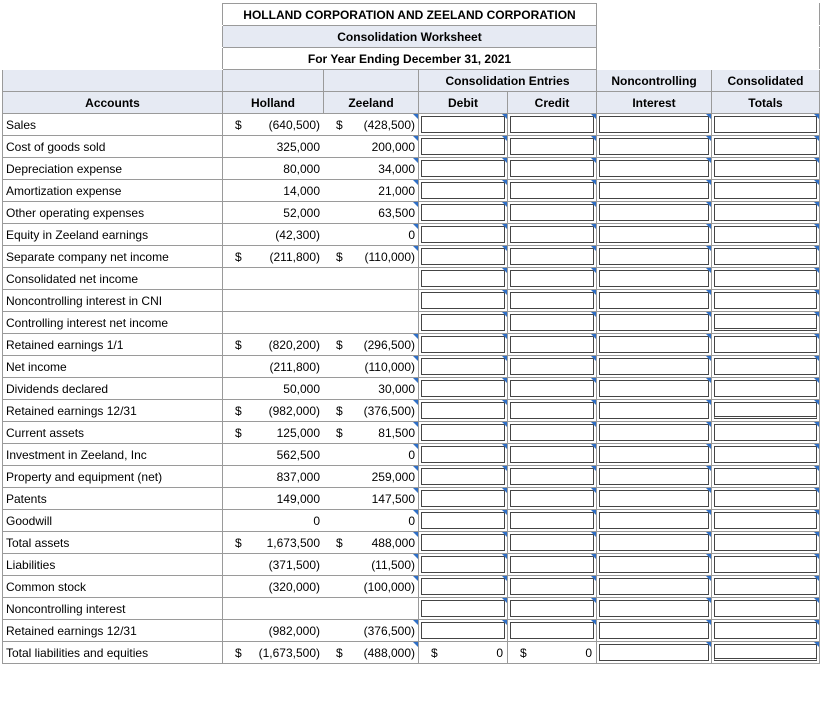 The image size is (825, 701). Describe the element at coordinates (273, 608) in the screenshot. I see `holland-cell` at that location.